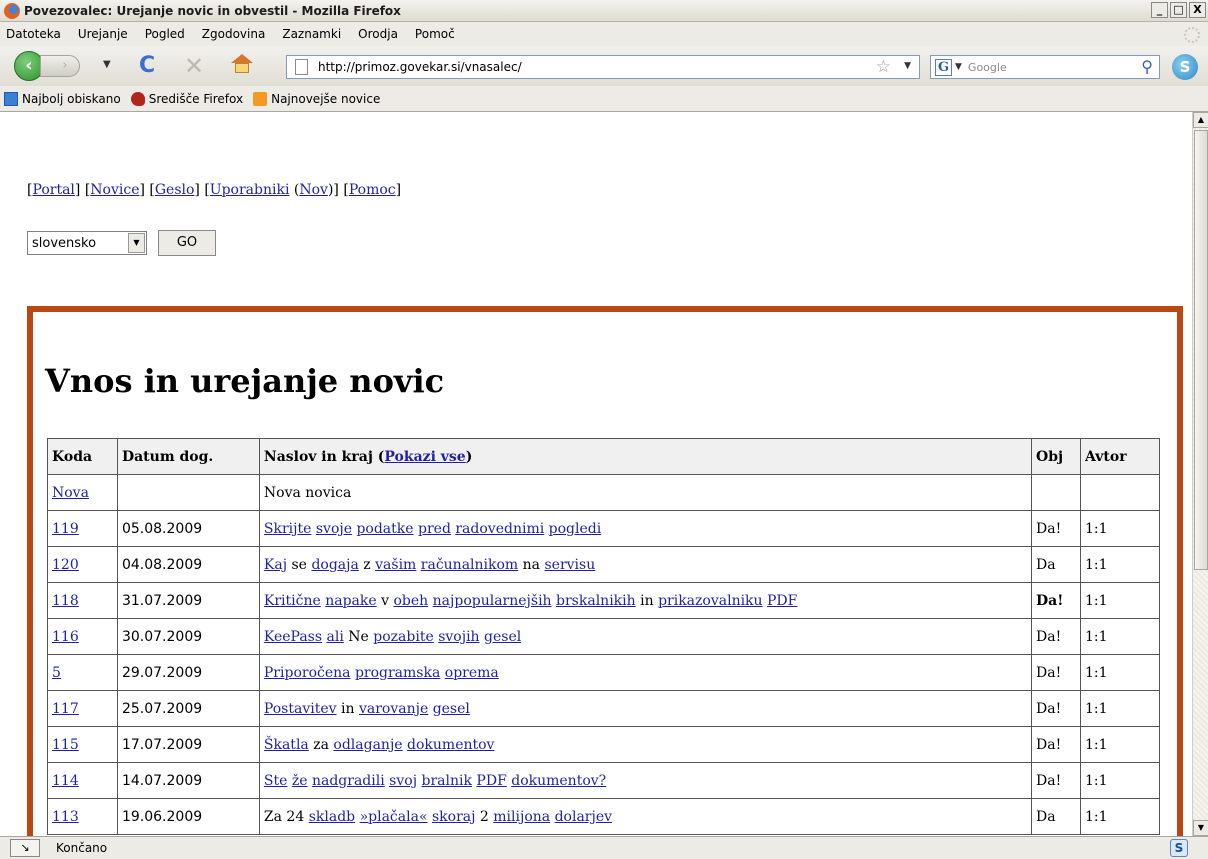  Describe the element at coordinates (147, 65) in the screenshot. I see `reload-button: C` at that location.